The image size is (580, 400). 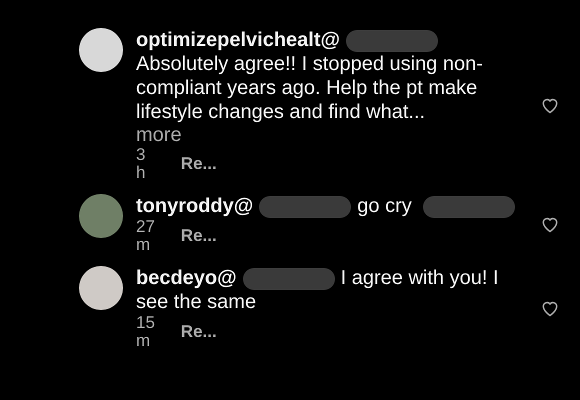 I want to click on comment-text: tonyroddy@ go cry, so click(x=331, y=206).